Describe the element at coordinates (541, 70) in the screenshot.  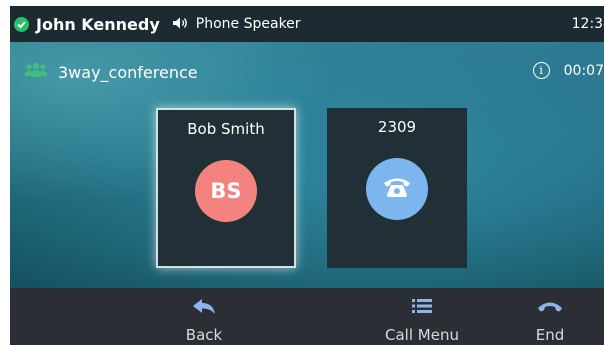
I see `info-icon: i` at that location.